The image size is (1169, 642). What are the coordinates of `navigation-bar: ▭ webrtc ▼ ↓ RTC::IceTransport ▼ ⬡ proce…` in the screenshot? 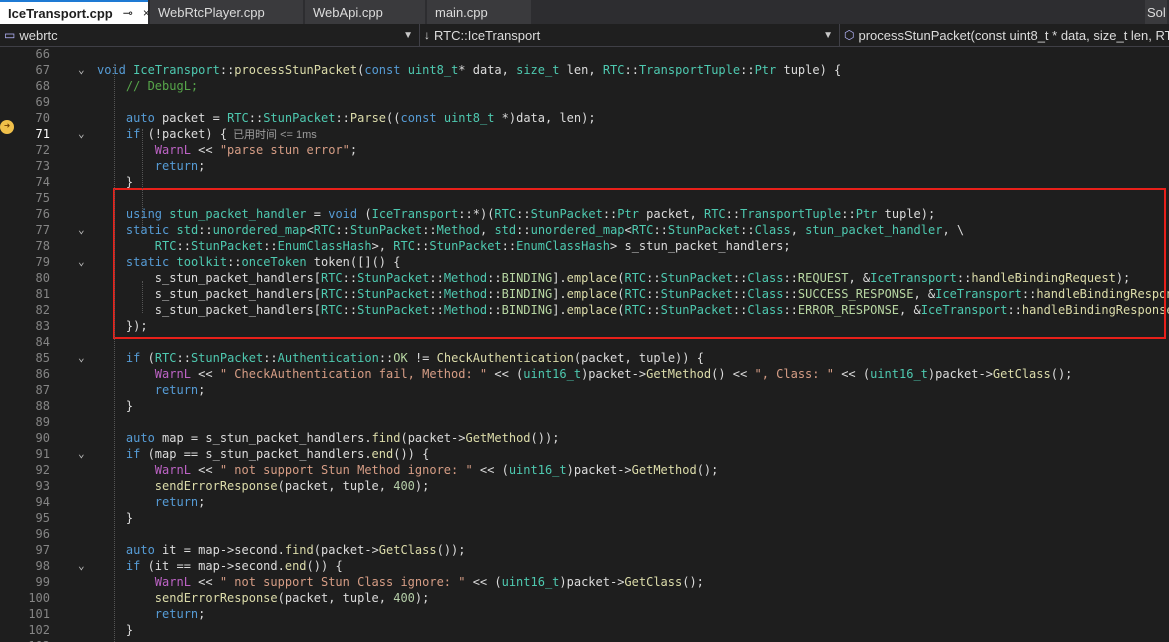 It's located at (584, 35).